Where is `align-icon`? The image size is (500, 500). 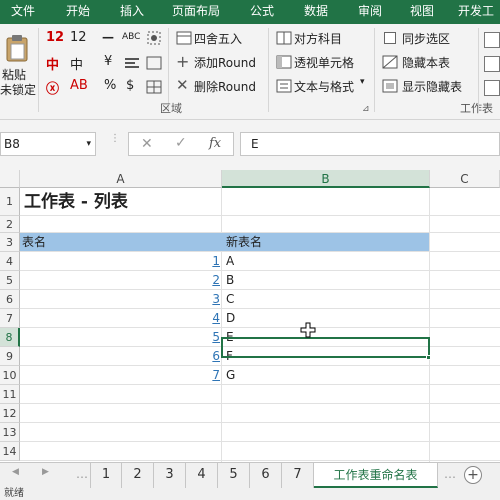
align-icon is located at coordinates (132, 63).